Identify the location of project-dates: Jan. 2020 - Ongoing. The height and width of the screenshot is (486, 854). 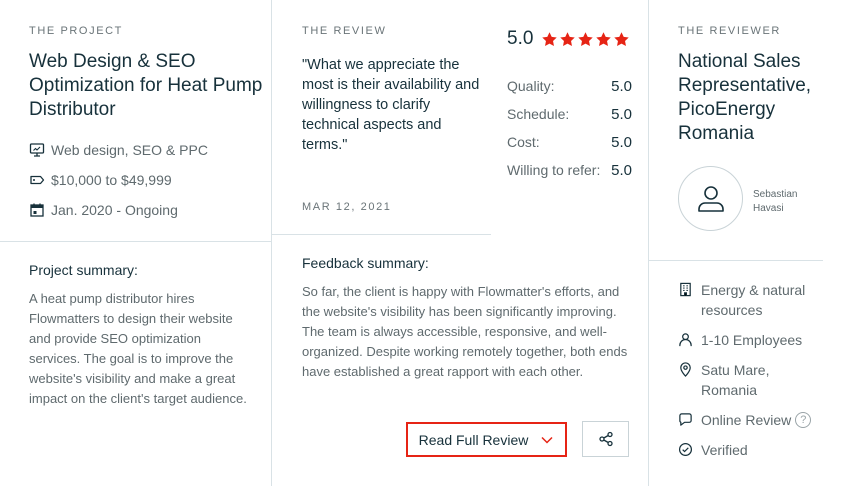
(103, 210).